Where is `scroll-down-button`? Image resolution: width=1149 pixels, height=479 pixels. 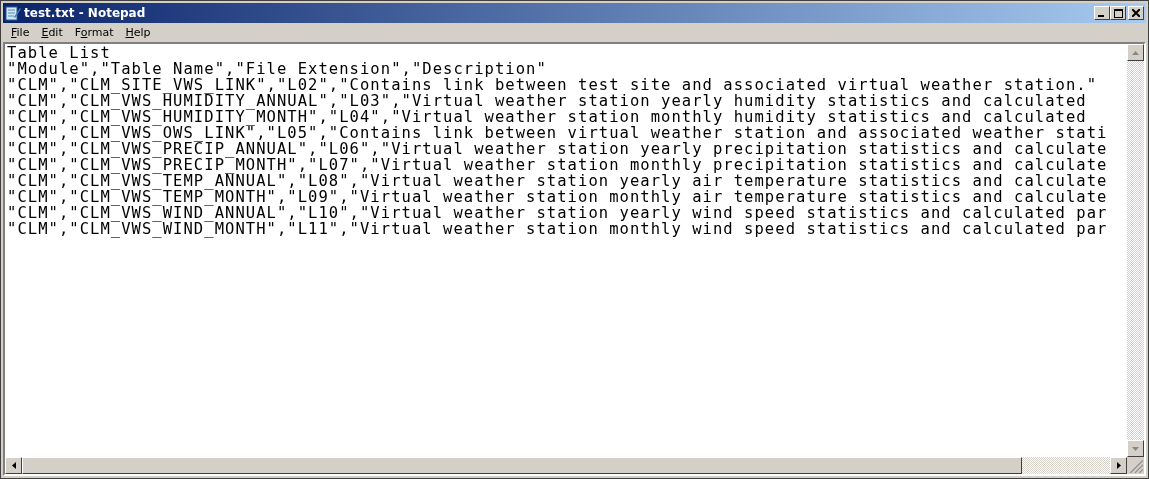 scroll-down-button is located at coordinates (1135, 448).